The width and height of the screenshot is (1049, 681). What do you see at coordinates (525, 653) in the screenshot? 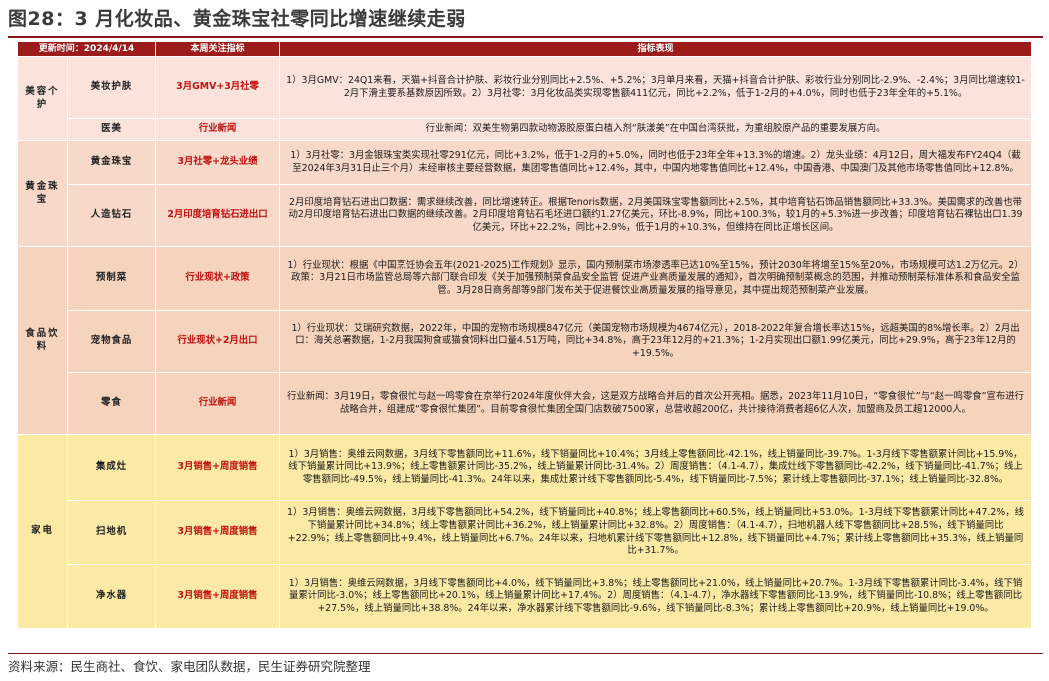
I see `bottom-divider` at bounding box center [525, 653].